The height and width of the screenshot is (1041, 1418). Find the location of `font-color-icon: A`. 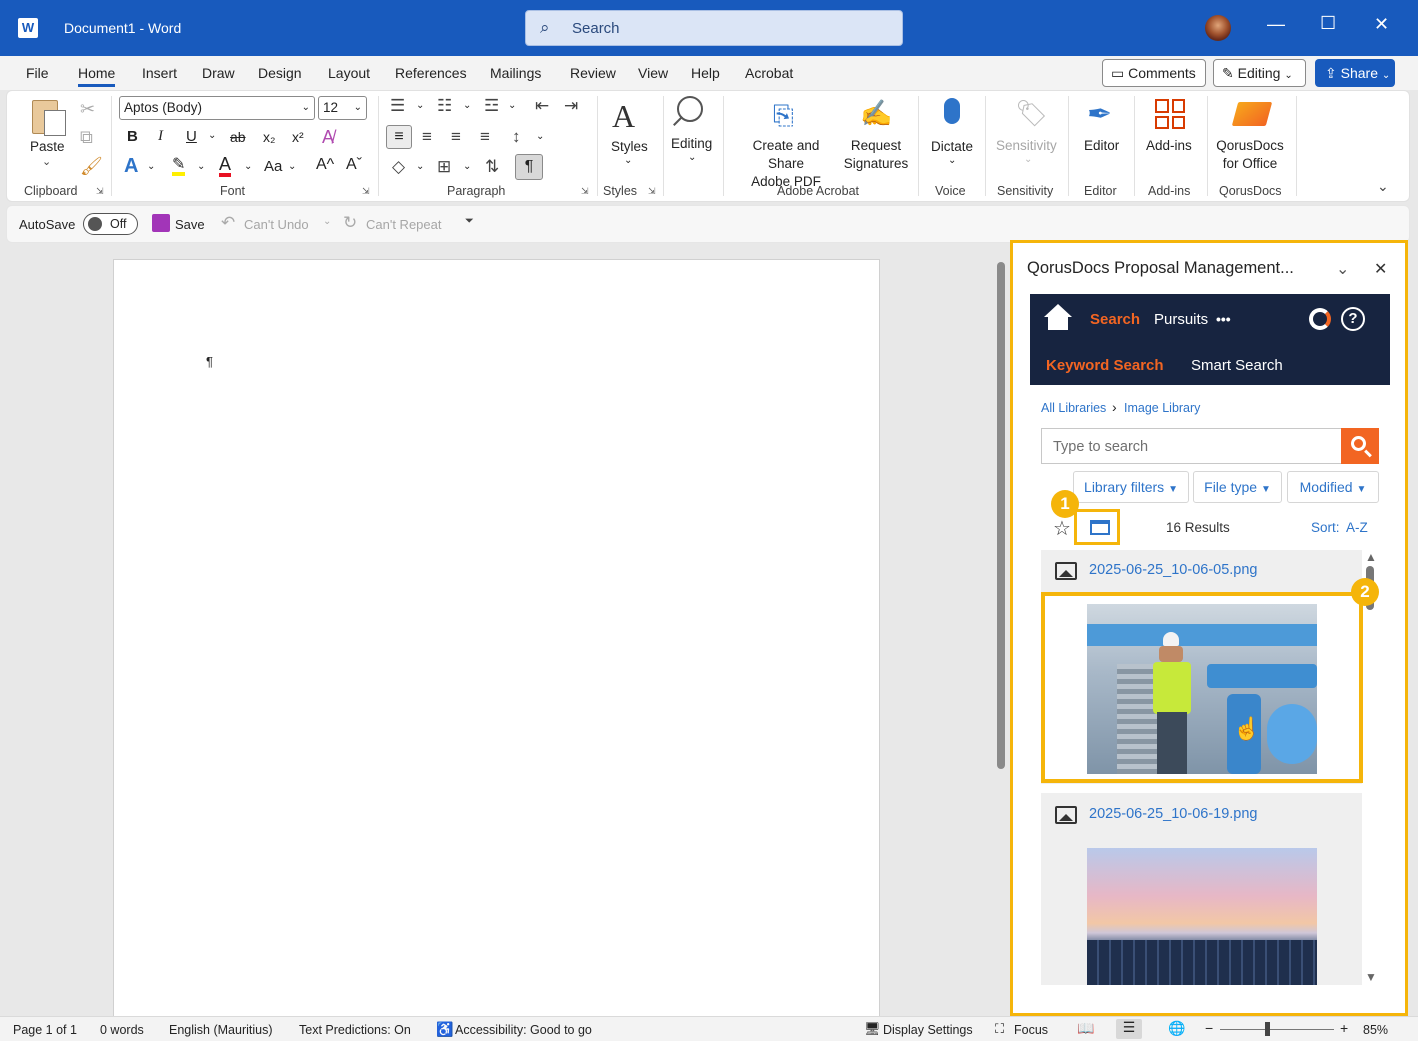

font-color-icon: A is located at coordinates (225, 166).